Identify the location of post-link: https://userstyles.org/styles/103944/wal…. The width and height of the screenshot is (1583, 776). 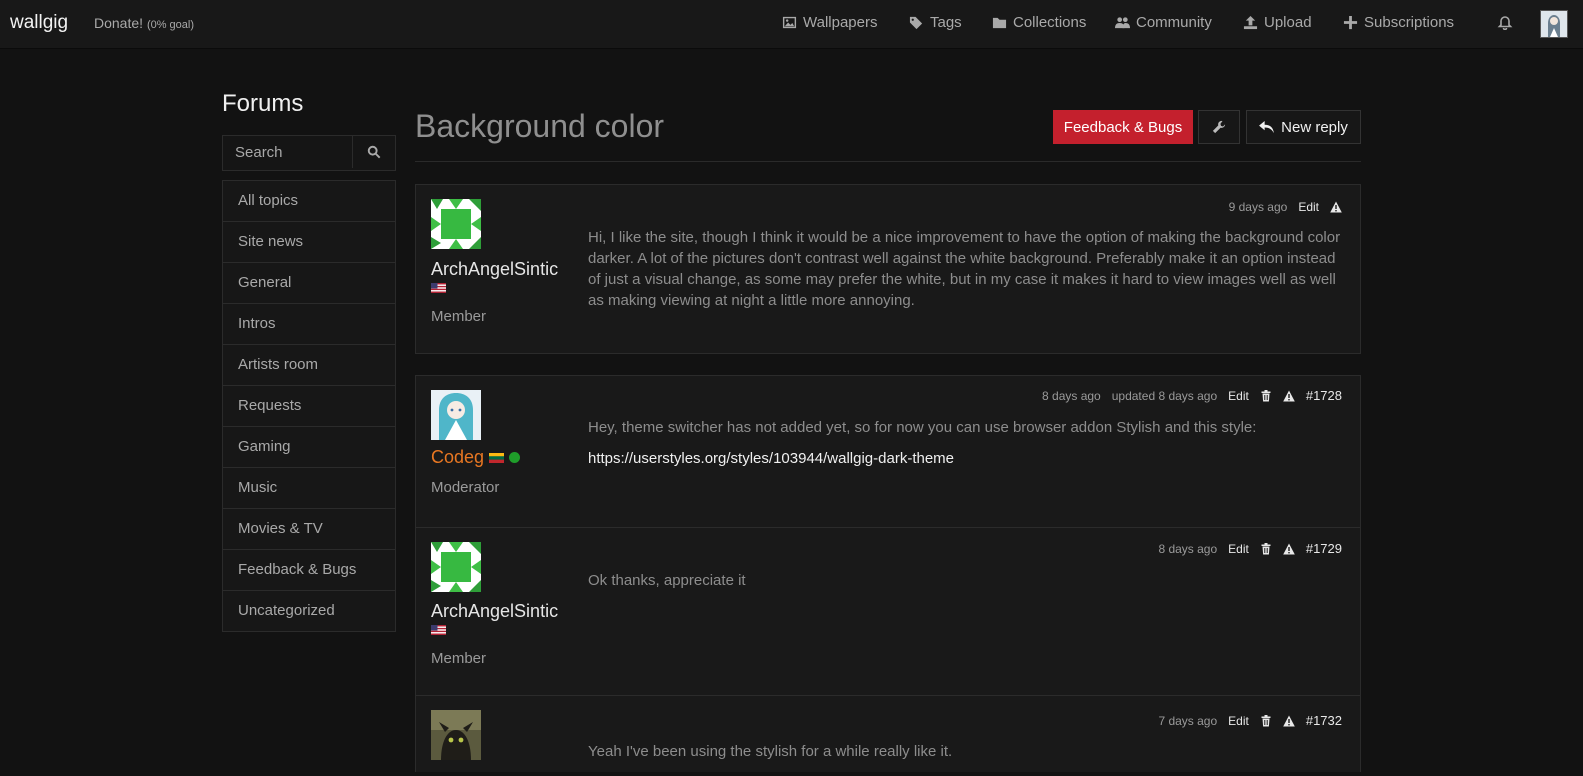
(965, 458).